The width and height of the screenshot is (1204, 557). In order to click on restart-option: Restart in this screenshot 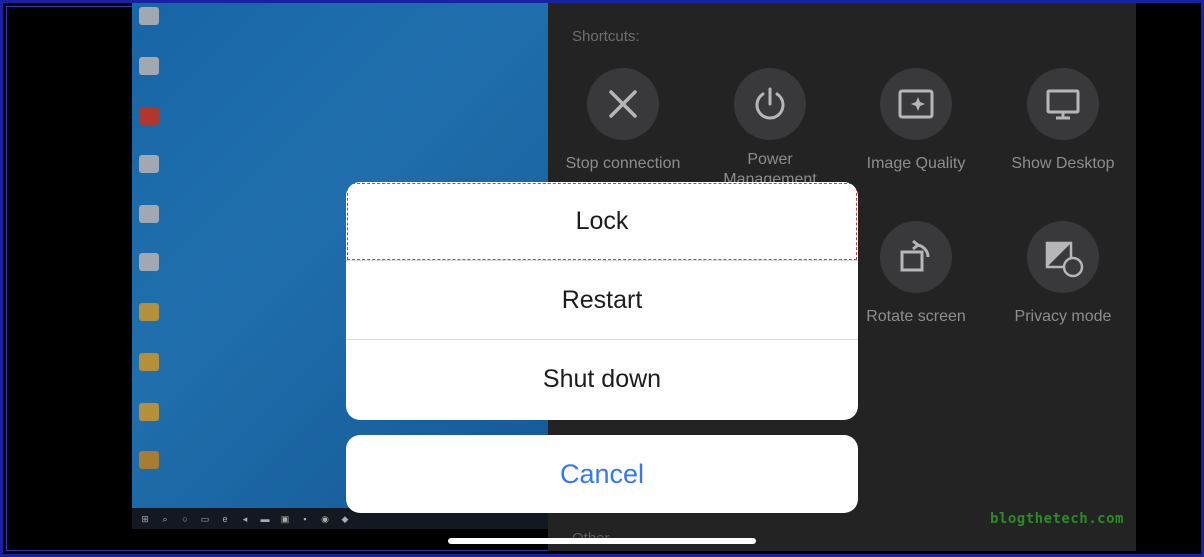, I will do `click(602, 300)`.